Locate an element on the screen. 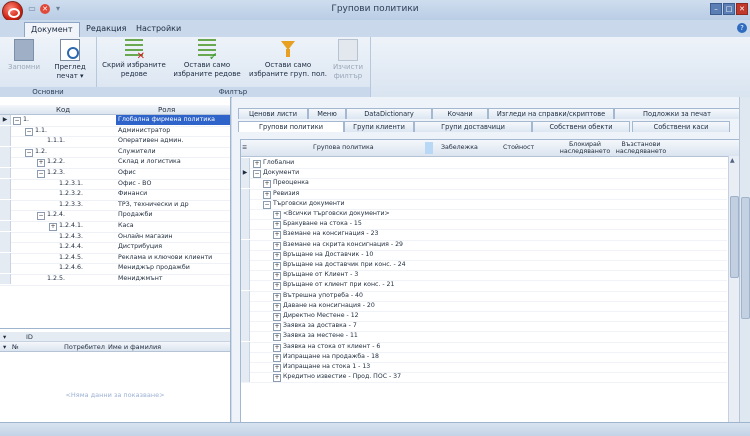 This screenshot has width=750, height=436. tab-1-top: Ценови листи is located at coordinates (273, 113).